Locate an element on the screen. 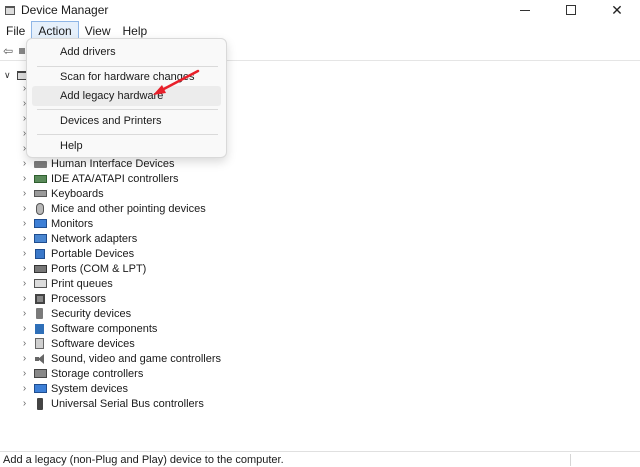 The image size is (640, 467). menu-item-add-drivers: Add drivers is located at coordinates (126, 52).